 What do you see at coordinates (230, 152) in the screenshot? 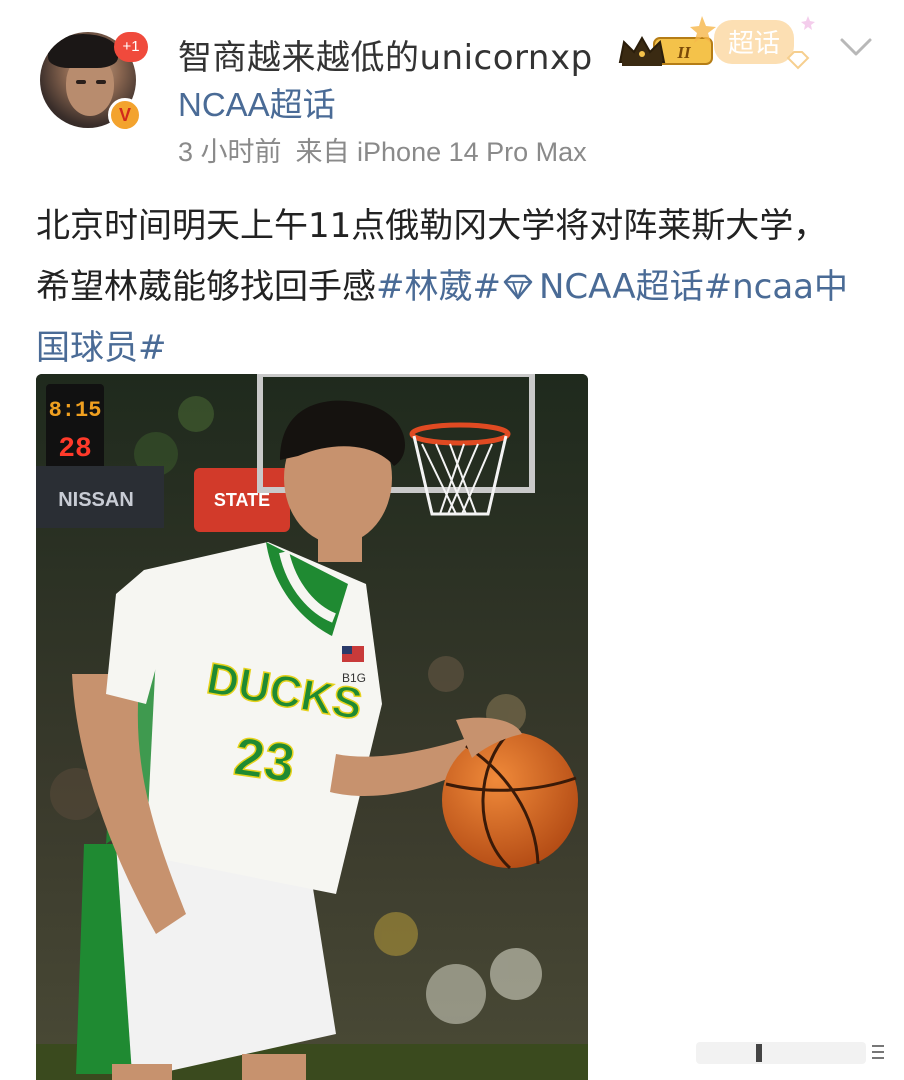
I see `post-time: 3 小时前` at bounding box center [230, 152].